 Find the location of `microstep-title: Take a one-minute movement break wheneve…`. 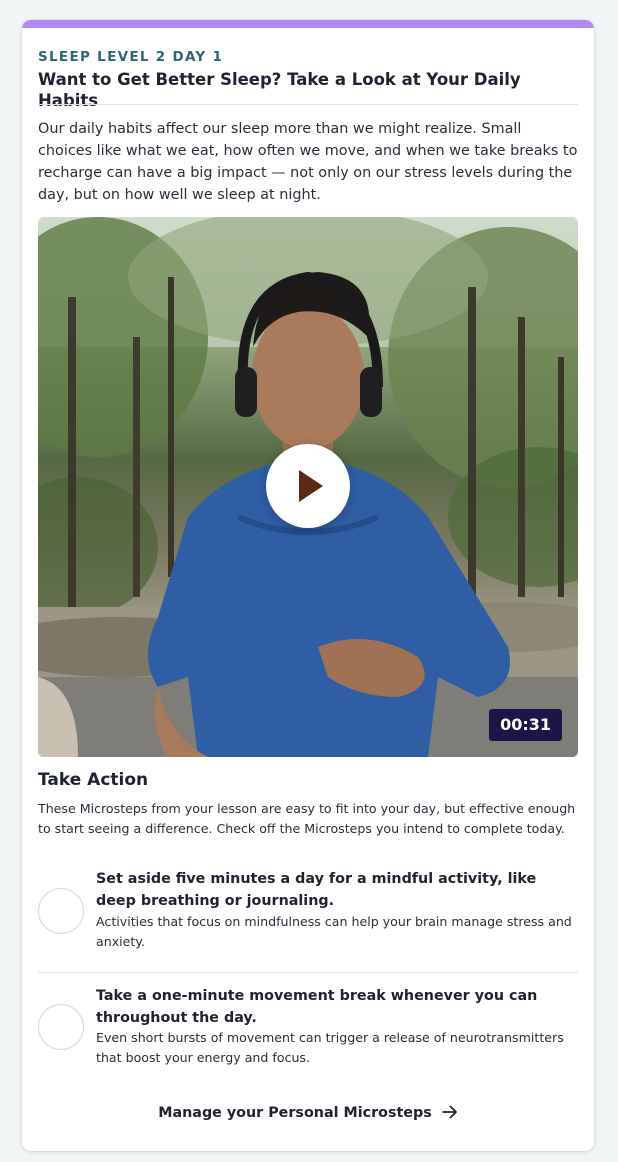

microstep-title: Take a one-minute movement break wheneve… is located at coordinates (317, 1007).